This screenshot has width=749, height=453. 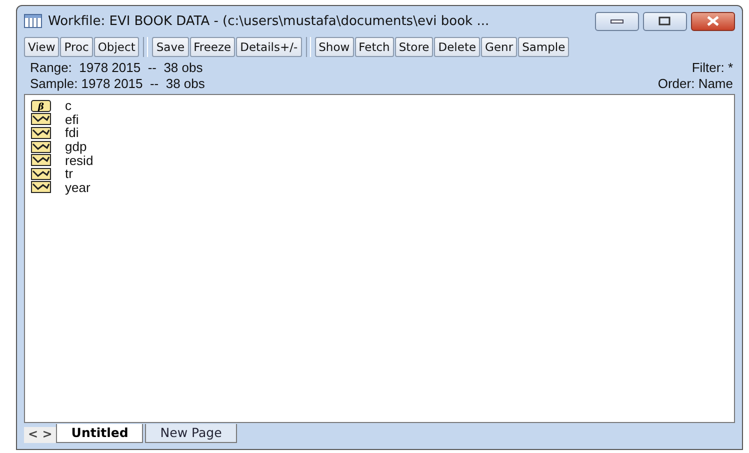 What do you see at coordinates (374, 47) in the screenshot?
I see `toolbar-button: Fetch` at bounding box center [374, 47].